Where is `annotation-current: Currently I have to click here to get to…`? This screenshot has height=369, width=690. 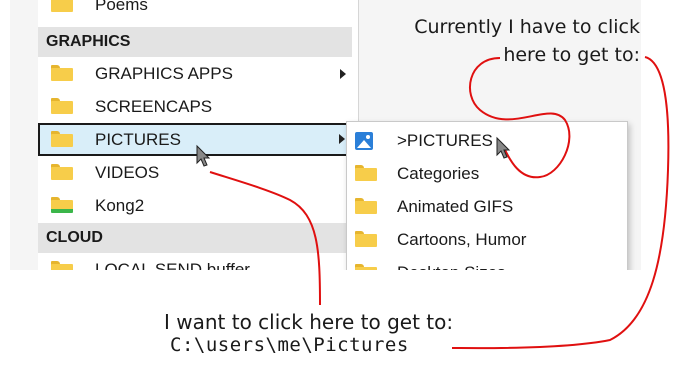
annotation-current: Currently I have to click here to get to… is located at coordinates (515, 41).